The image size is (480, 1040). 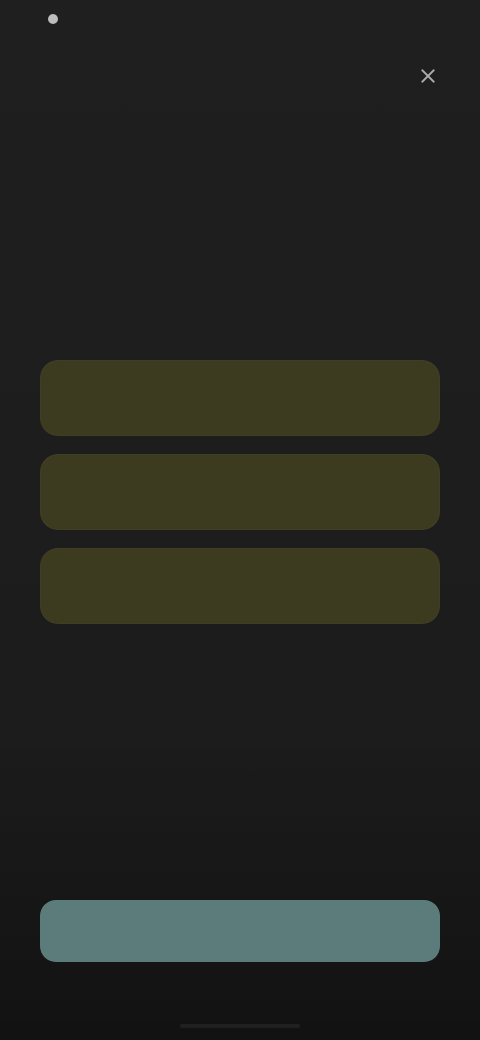 I want to click on header, so click(x=240, y=76).